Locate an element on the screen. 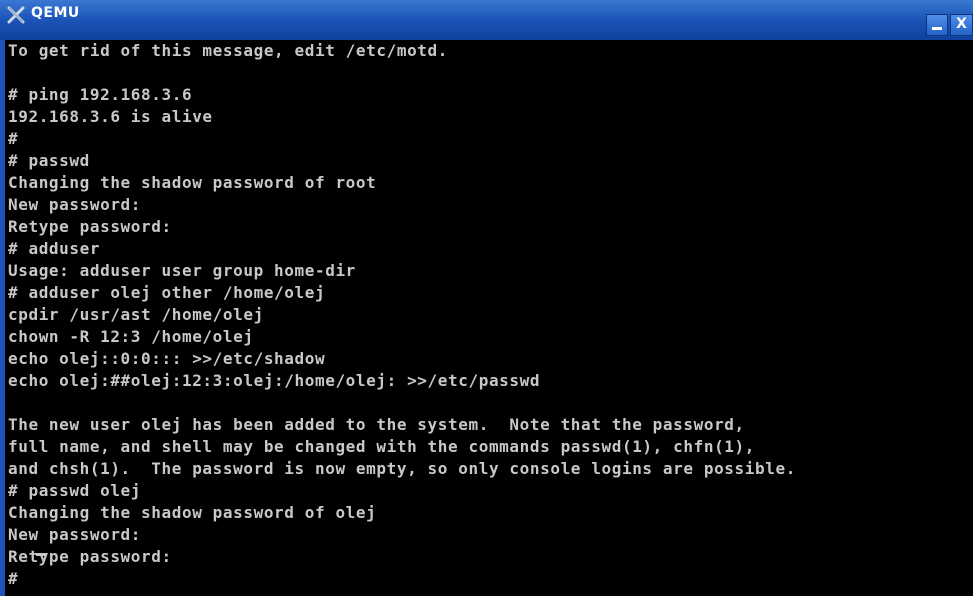 This screenshot has height=596, width=973. window-title: QEMU is located at coordinates (55, 13).